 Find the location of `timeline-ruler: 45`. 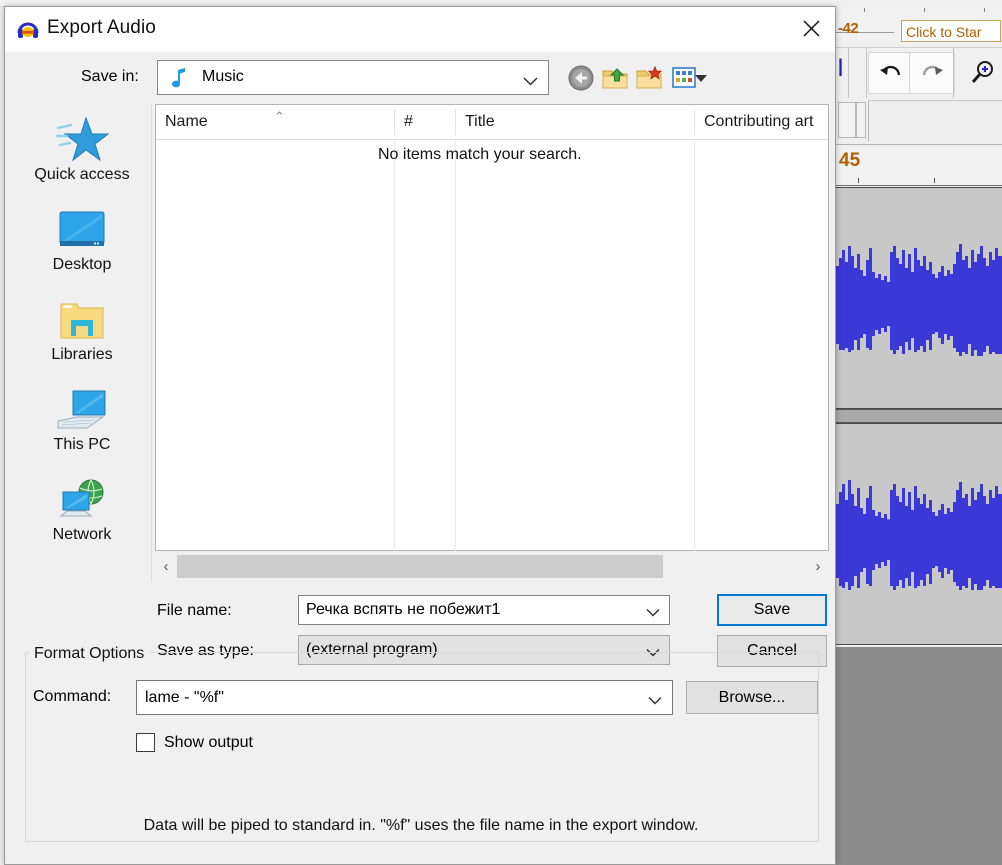

timeline-ruler: 45 is located at coordinates (919, 165).